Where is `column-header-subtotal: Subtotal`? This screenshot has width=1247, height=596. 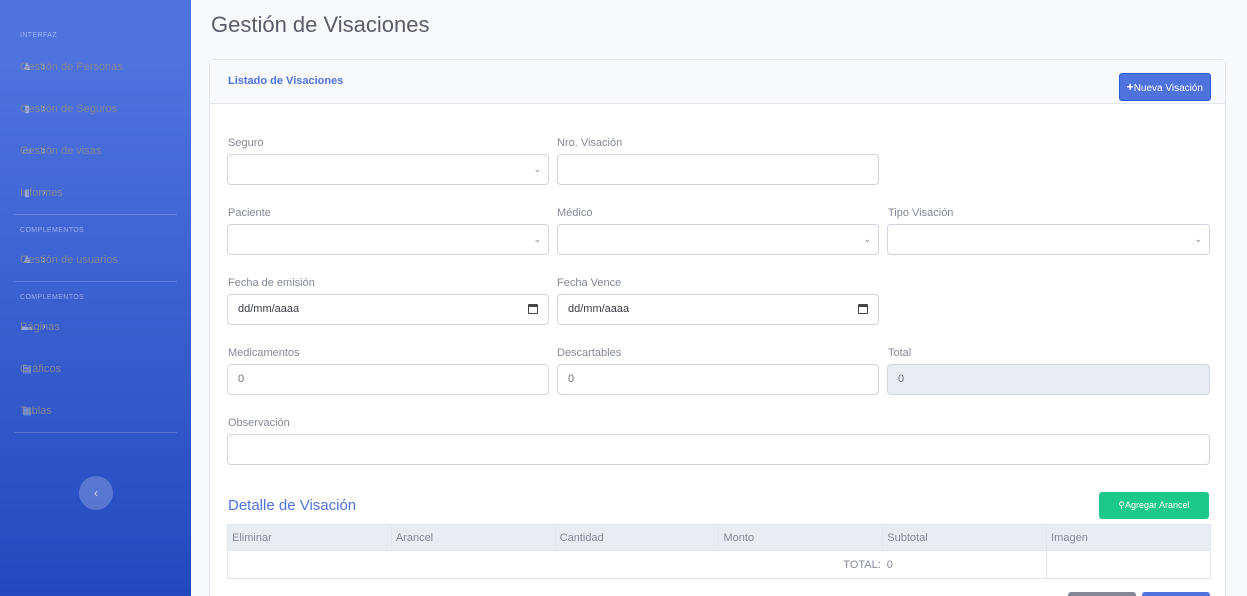
column-header-subtotal: Subtotal is located at coordinates (965, 537).